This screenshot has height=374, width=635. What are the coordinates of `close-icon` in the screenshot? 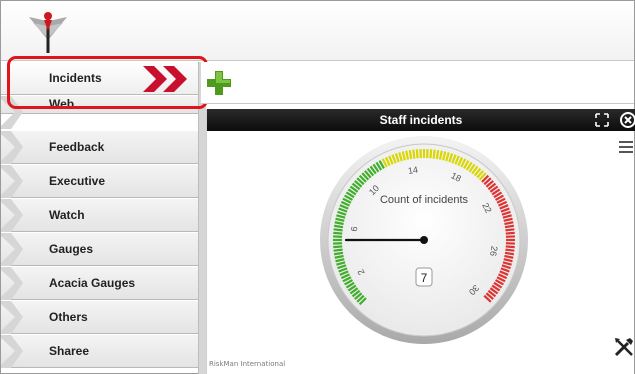 It's located at (627, 120).